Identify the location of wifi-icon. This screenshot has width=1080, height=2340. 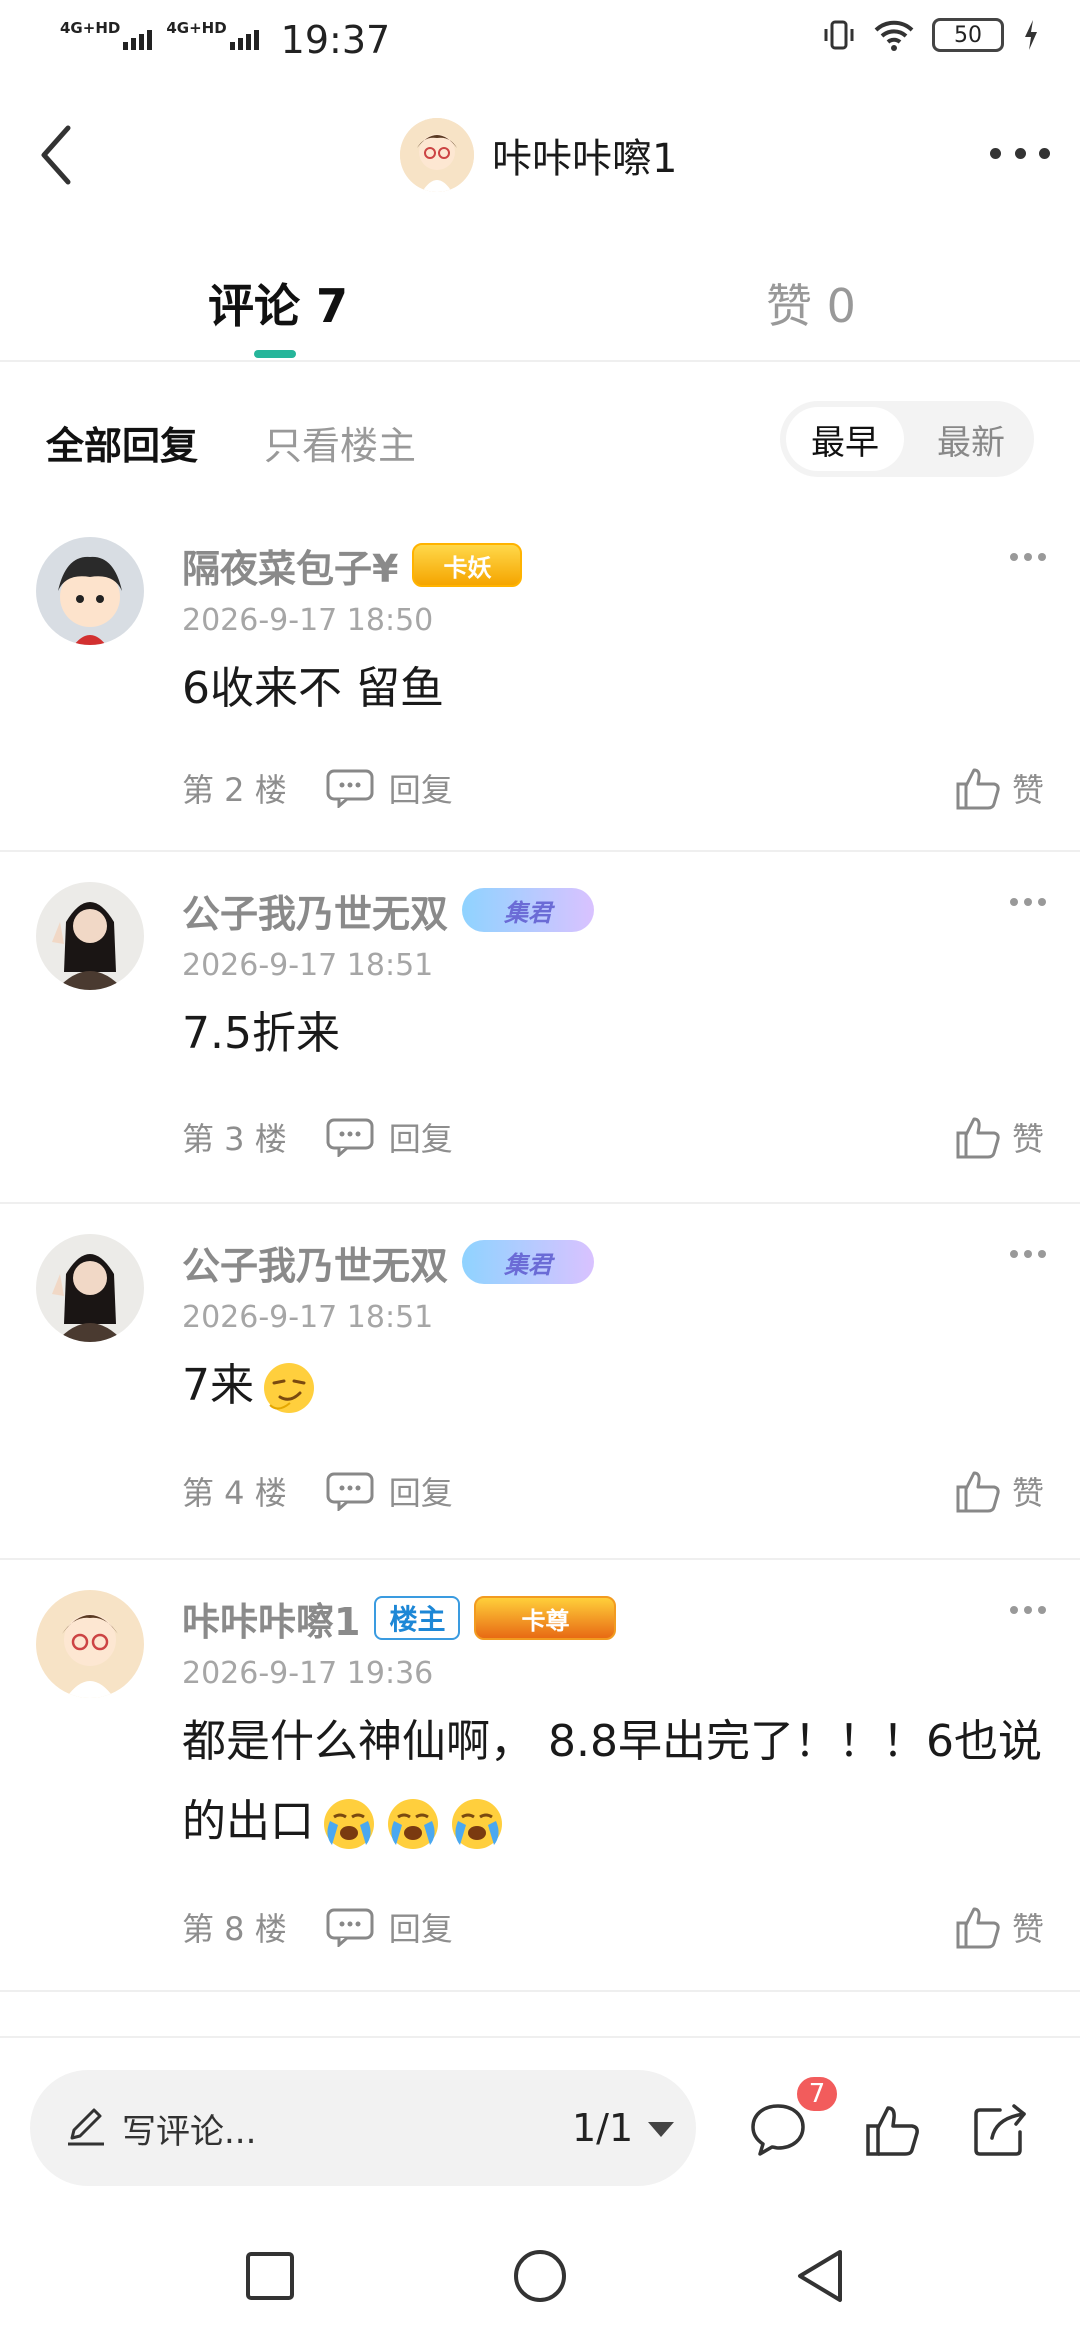
(894, 35).